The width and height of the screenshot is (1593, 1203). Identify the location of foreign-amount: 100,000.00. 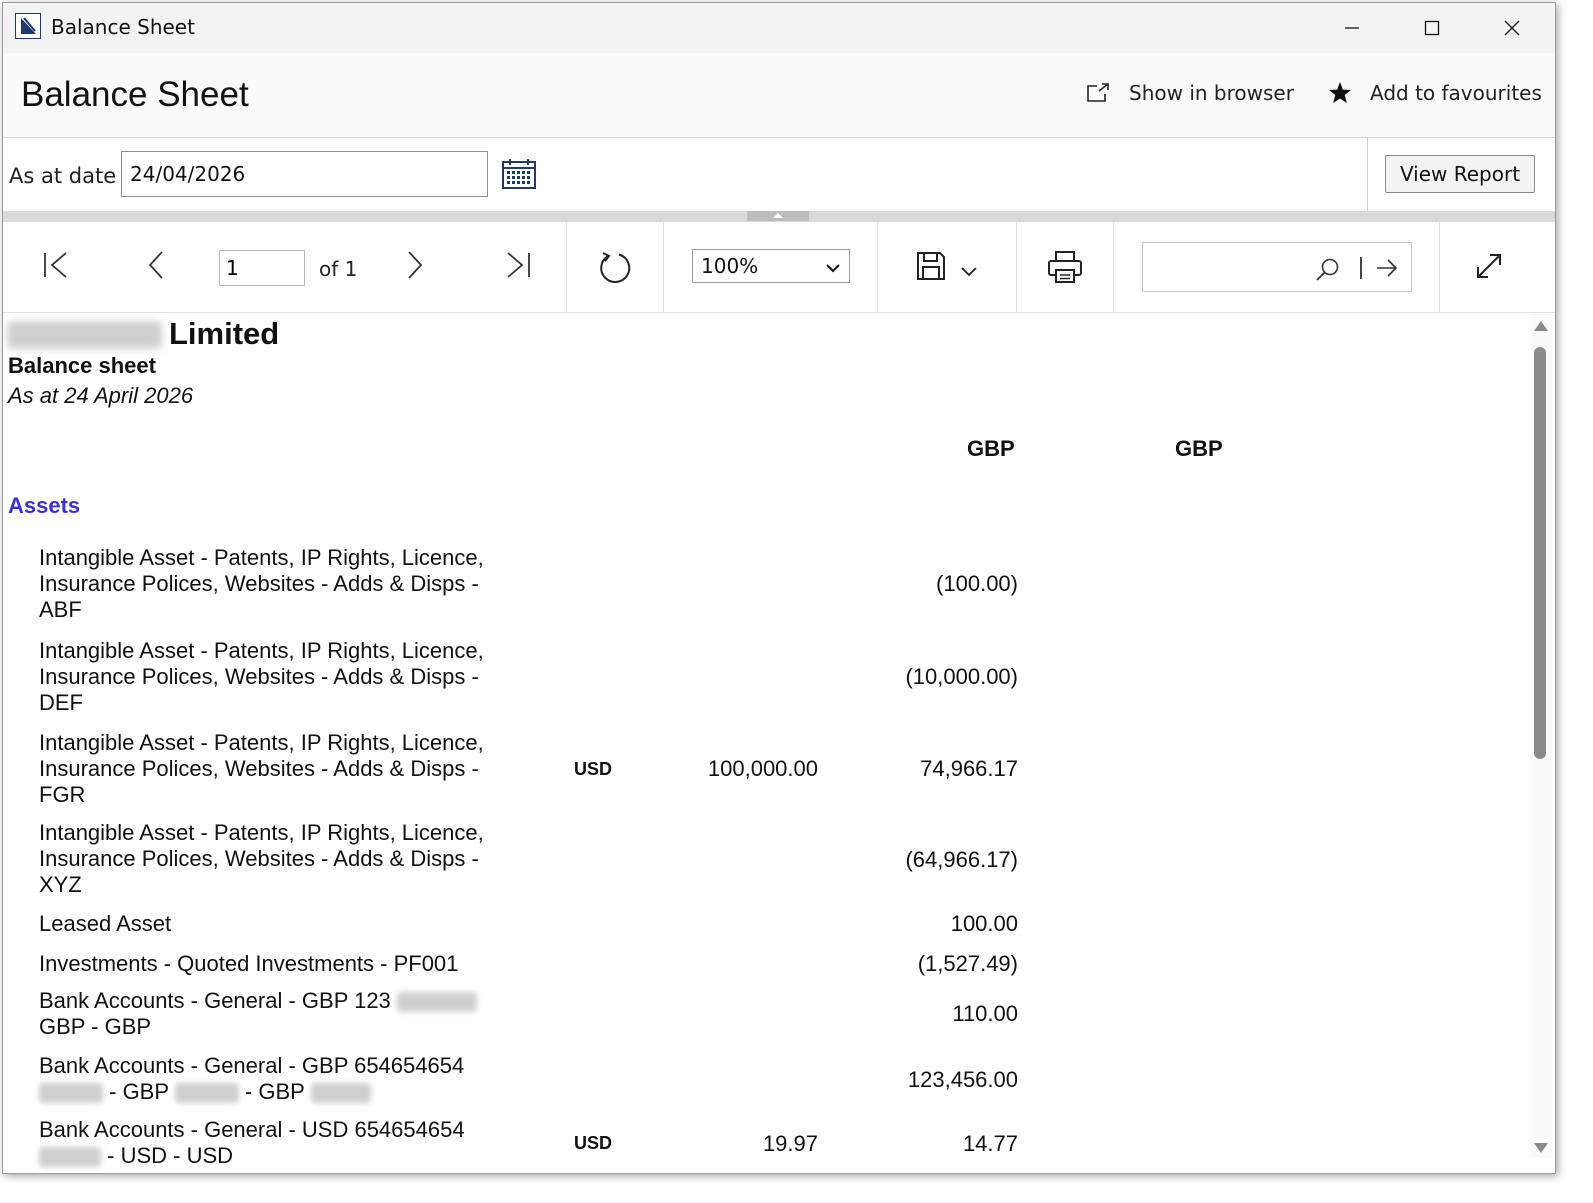
(762, 768).